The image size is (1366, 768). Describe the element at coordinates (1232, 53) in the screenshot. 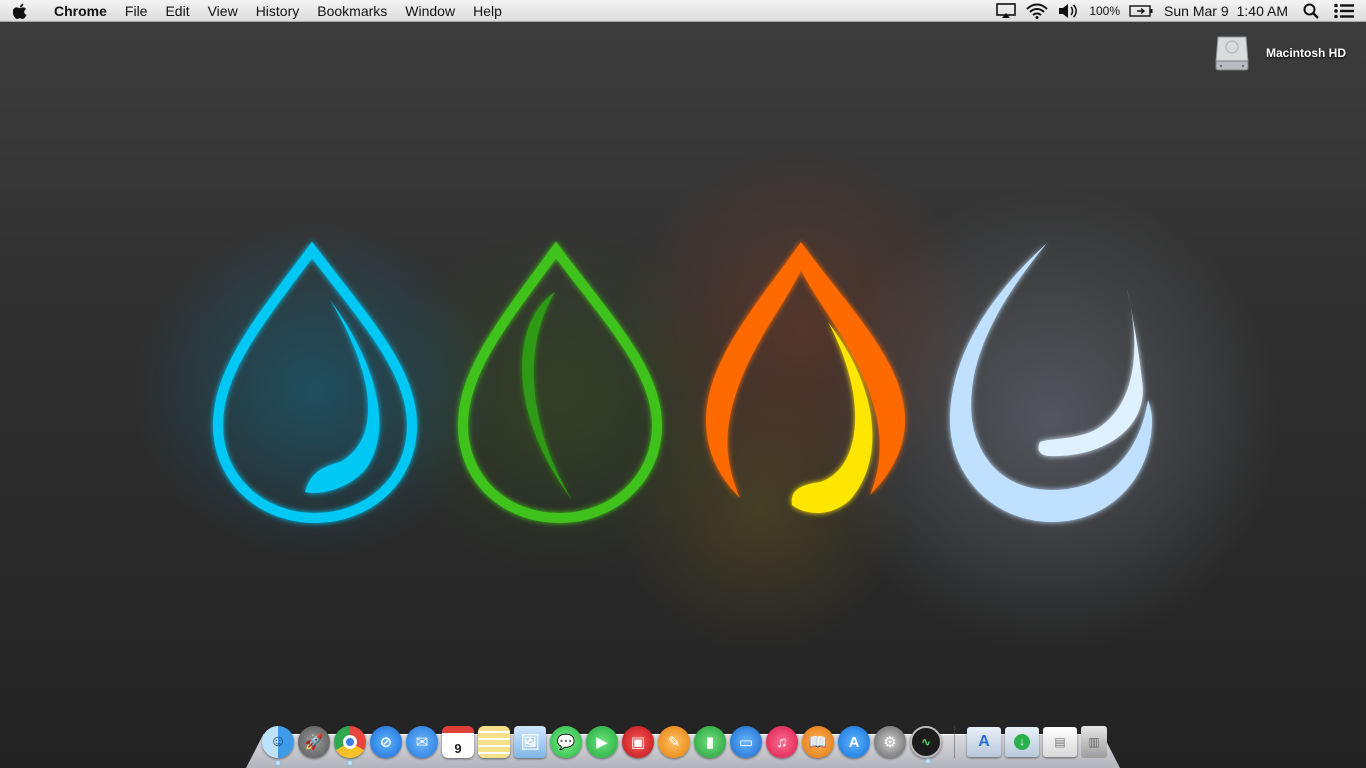

I see `hard-drive-icon` at that location.